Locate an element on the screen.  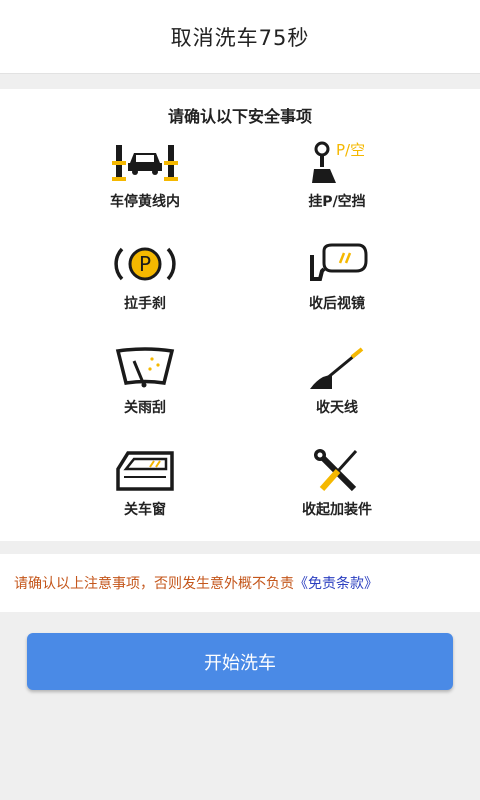
car-window-icon is located at coordinates (145, 471).